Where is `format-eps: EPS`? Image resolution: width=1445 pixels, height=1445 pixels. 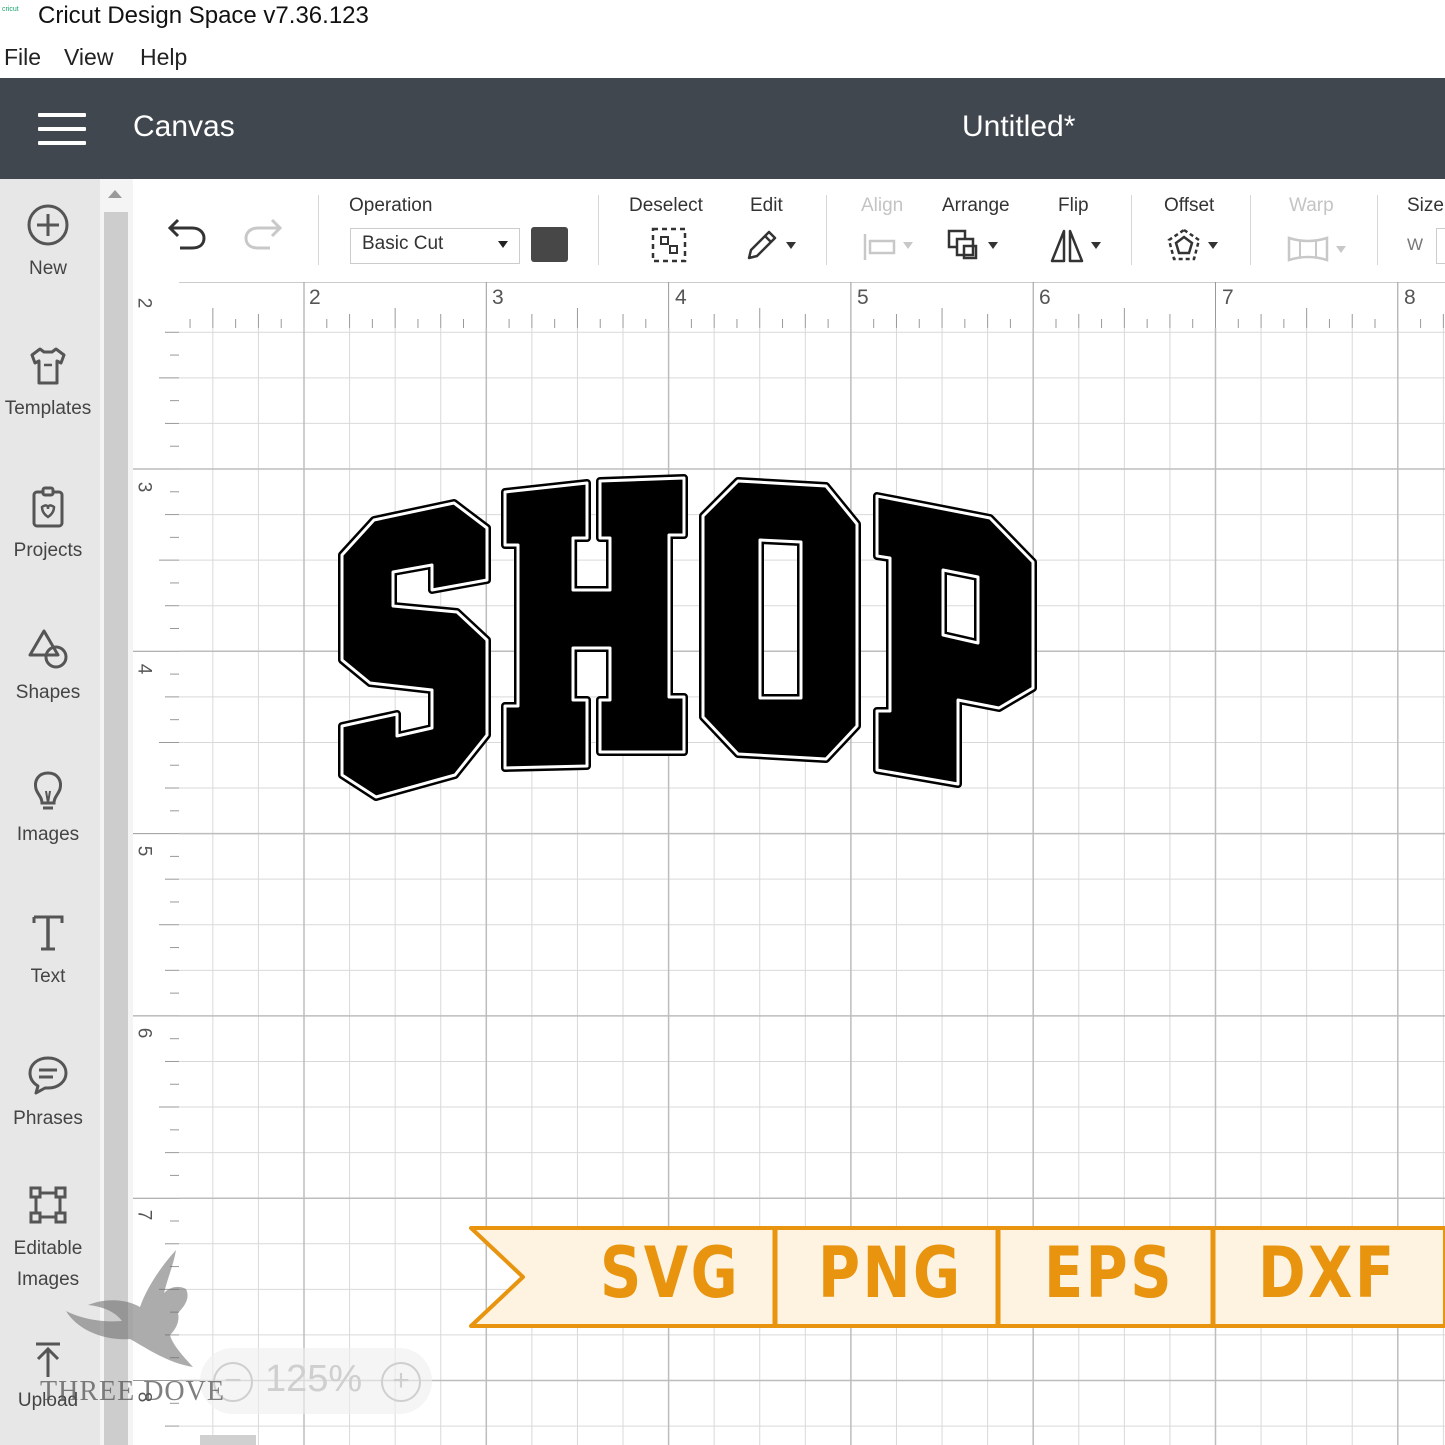
format-eps: EPS is located at coordinates (1109, 1273).